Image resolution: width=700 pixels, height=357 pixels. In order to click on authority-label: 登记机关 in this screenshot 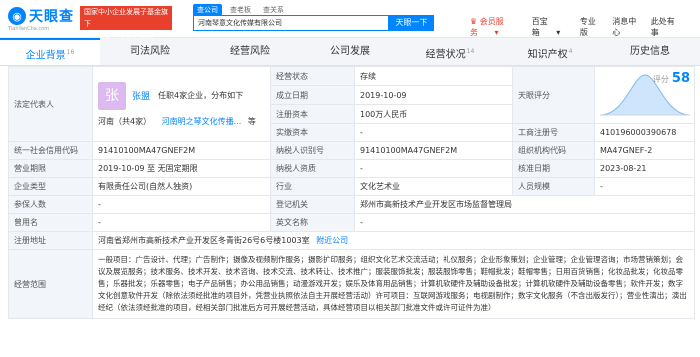, I will do `click(312, 204)`.